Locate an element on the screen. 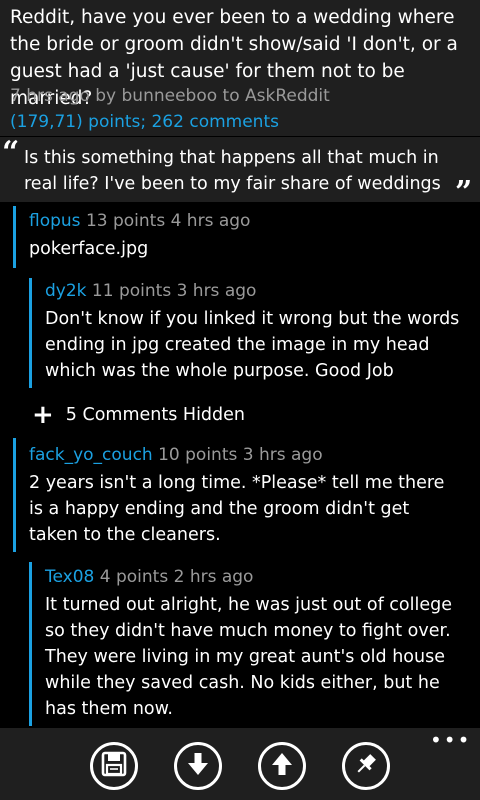 The height and width of the screenshot is (800, 480). pin-icon is located at coordinates (366, 766).